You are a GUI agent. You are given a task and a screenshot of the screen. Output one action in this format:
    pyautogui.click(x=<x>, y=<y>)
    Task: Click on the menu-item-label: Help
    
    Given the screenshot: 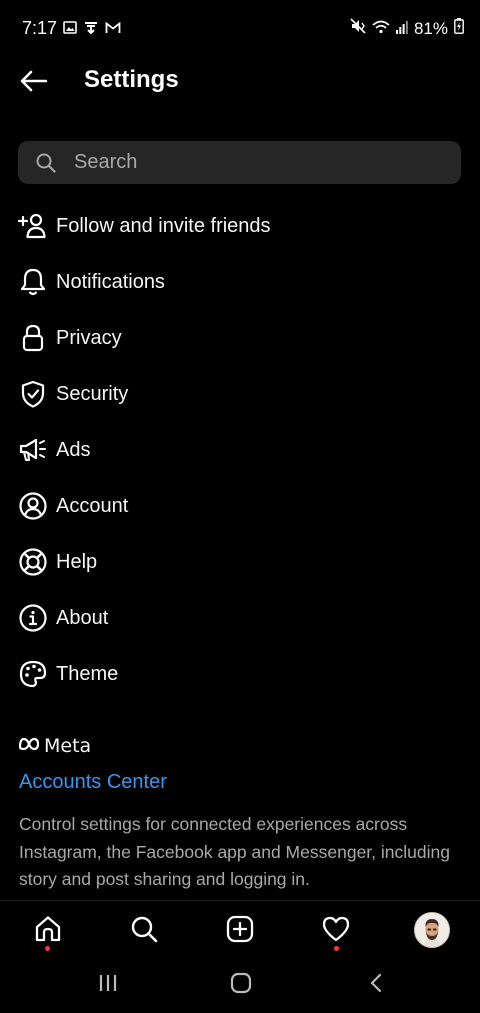 What is the action you would take?
    pyautogui.click(x=77, y=561)
    